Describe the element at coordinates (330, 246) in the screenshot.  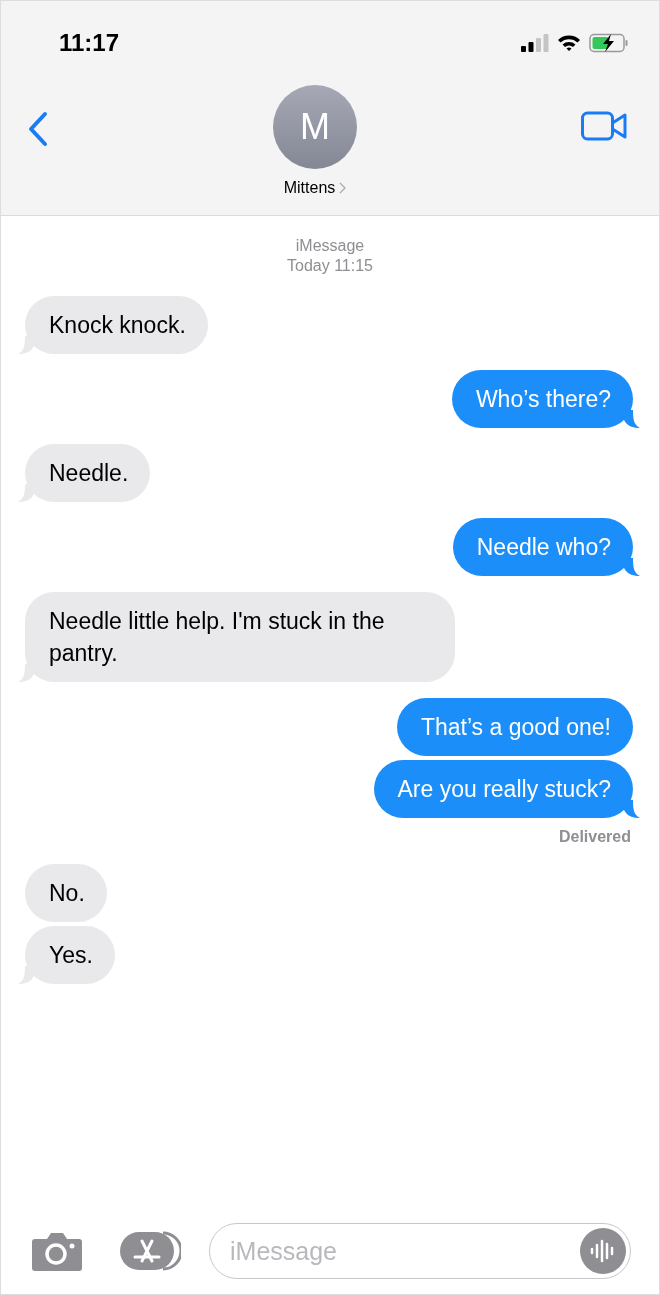
I see `service-label: iMessage` at that location.